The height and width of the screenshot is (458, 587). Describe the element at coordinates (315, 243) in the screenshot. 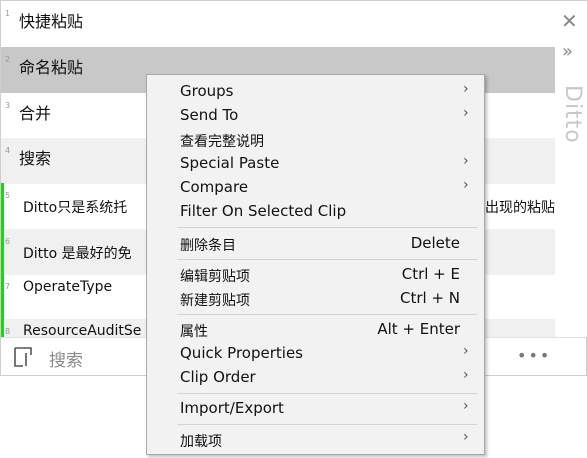

I see `menu-item-delete: 删除条目 Delete` at that location.